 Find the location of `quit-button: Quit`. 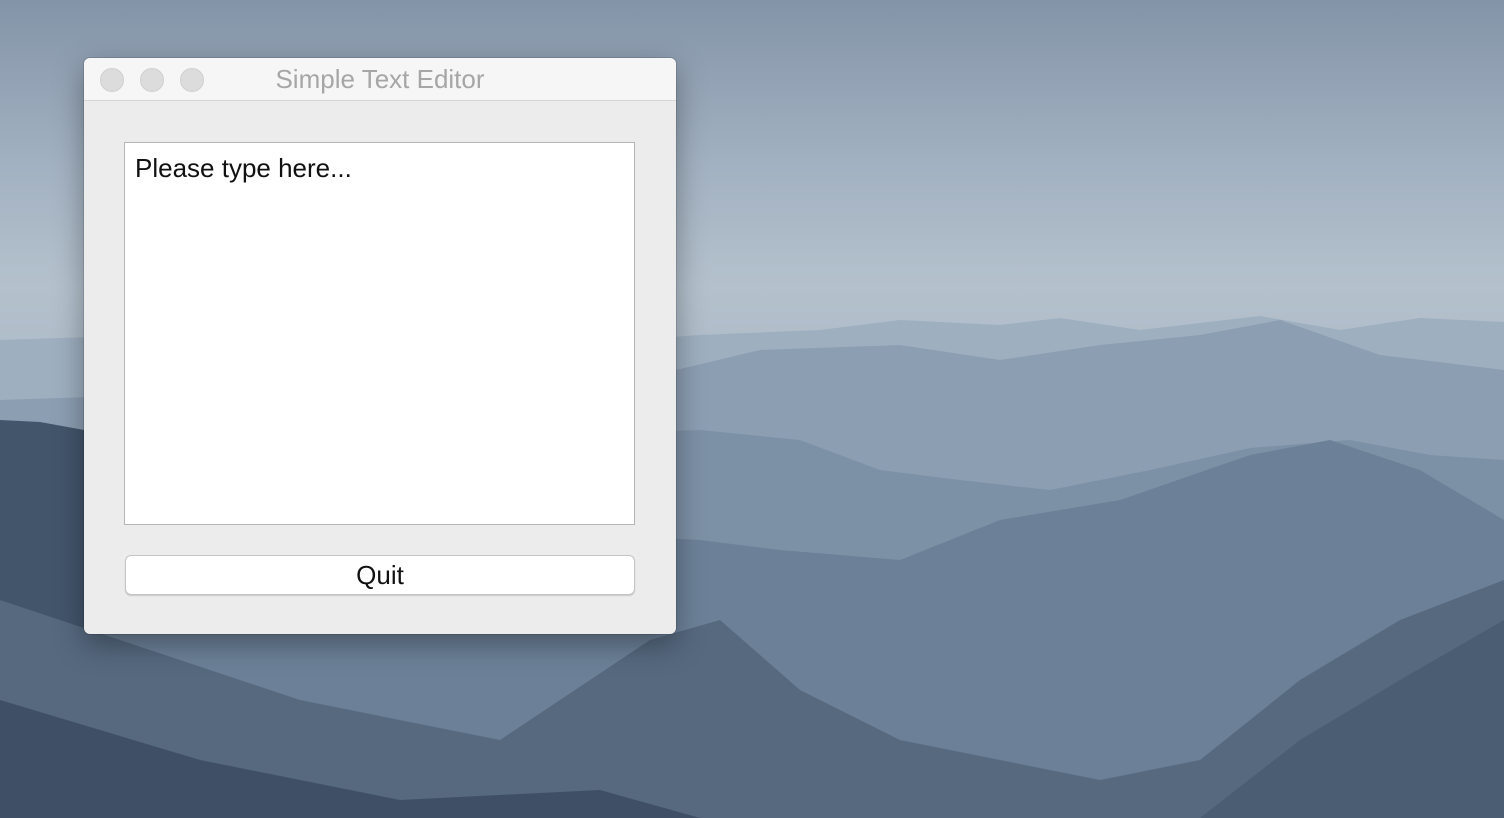

quit-button: Quit is located at coordinates (380, 575).